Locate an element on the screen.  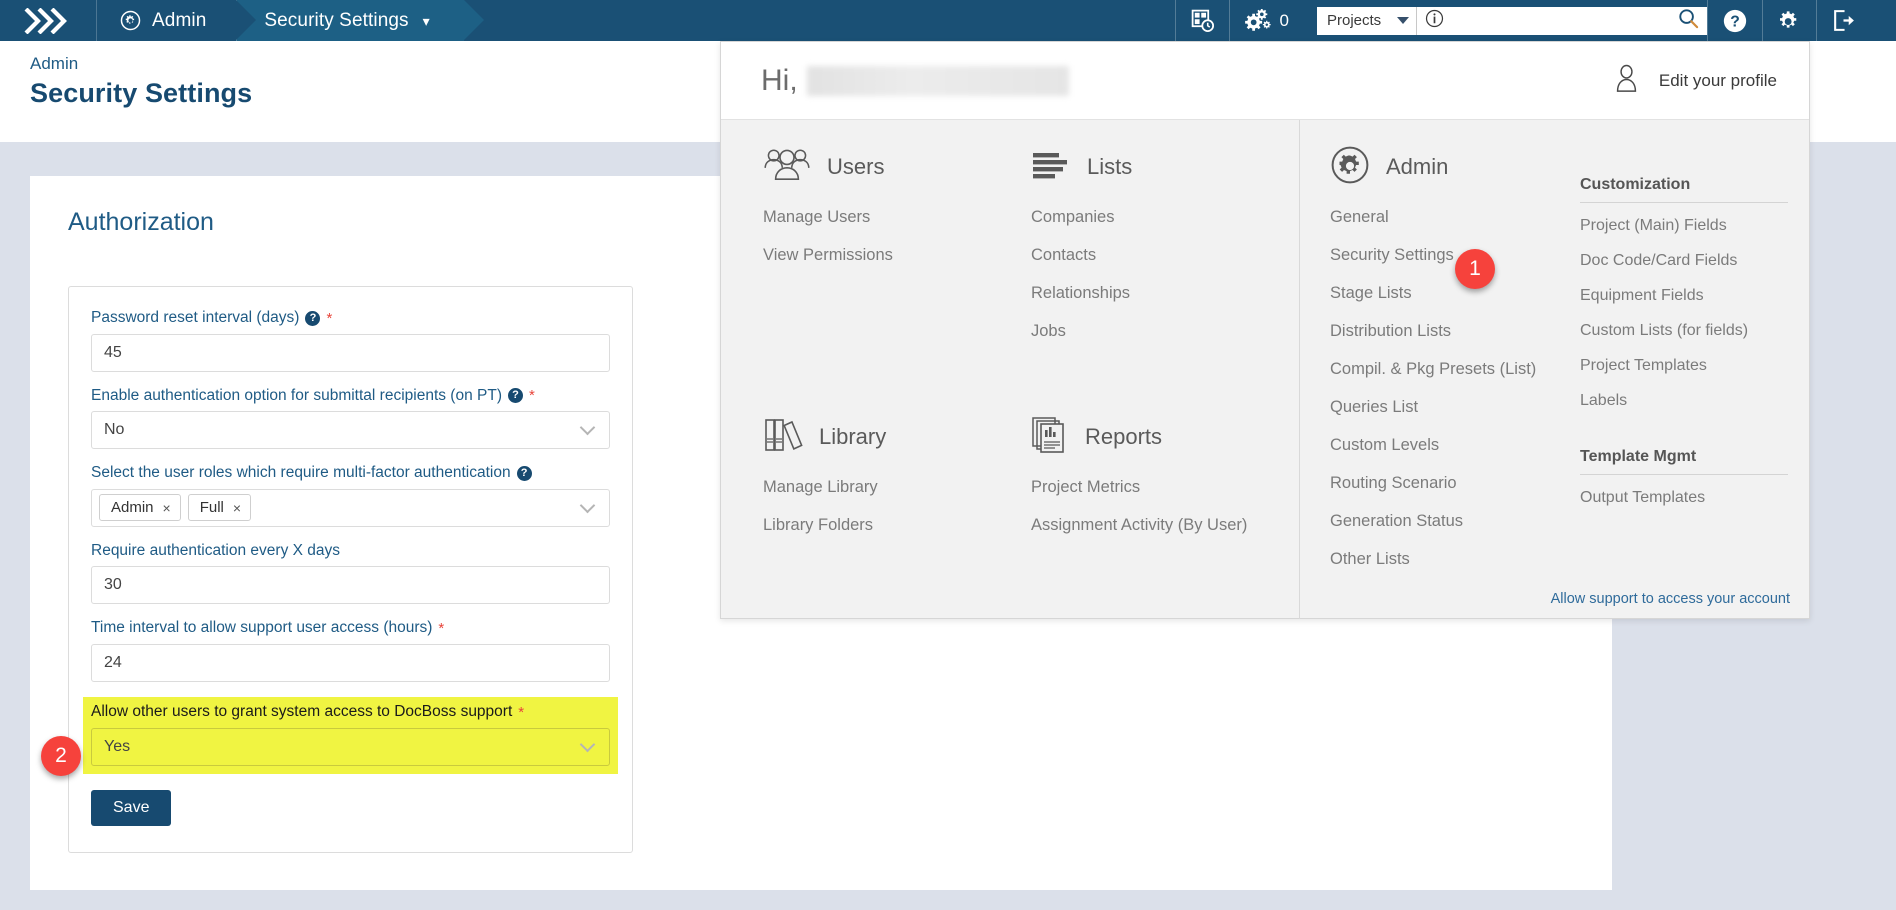
section-header: Library is located at coordinates (897, 437).